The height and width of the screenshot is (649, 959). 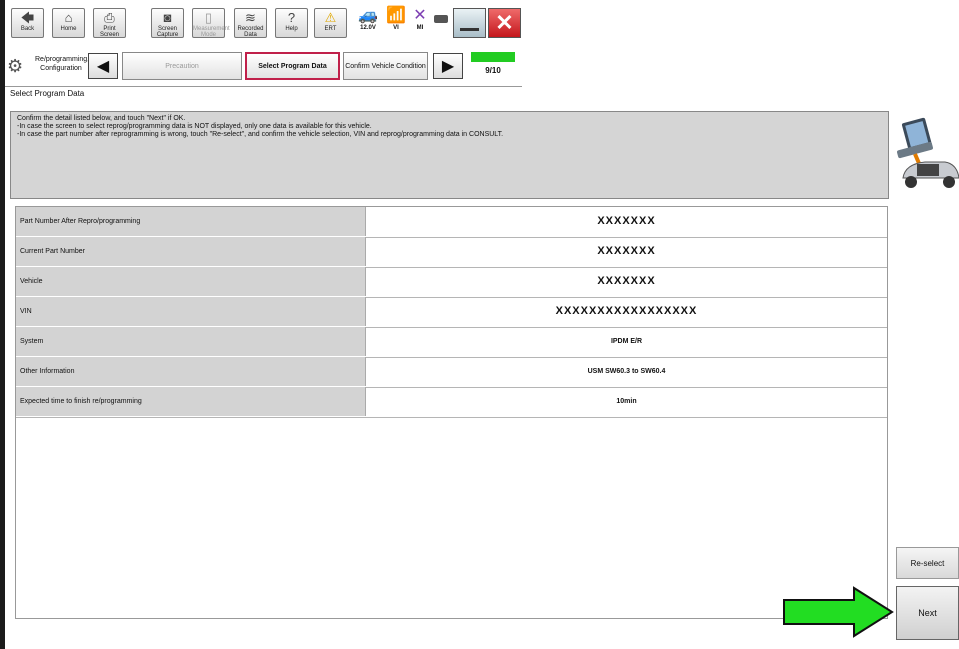 I want to click on close-icon: ✕, so click(x=504, y=22).